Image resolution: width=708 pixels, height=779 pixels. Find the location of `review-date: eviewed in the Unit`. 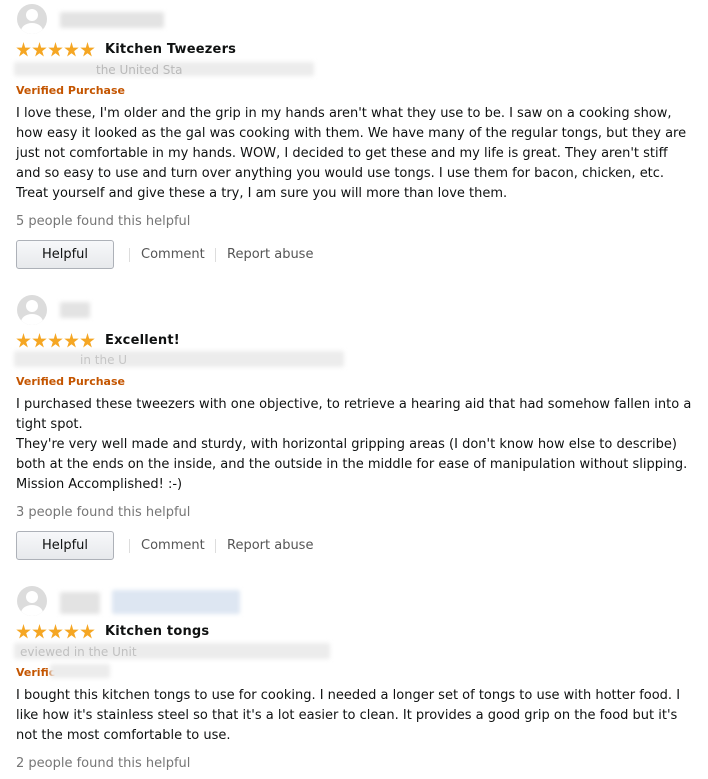

review-date: eviewed in the Unit is located at coordinates (78, 652).